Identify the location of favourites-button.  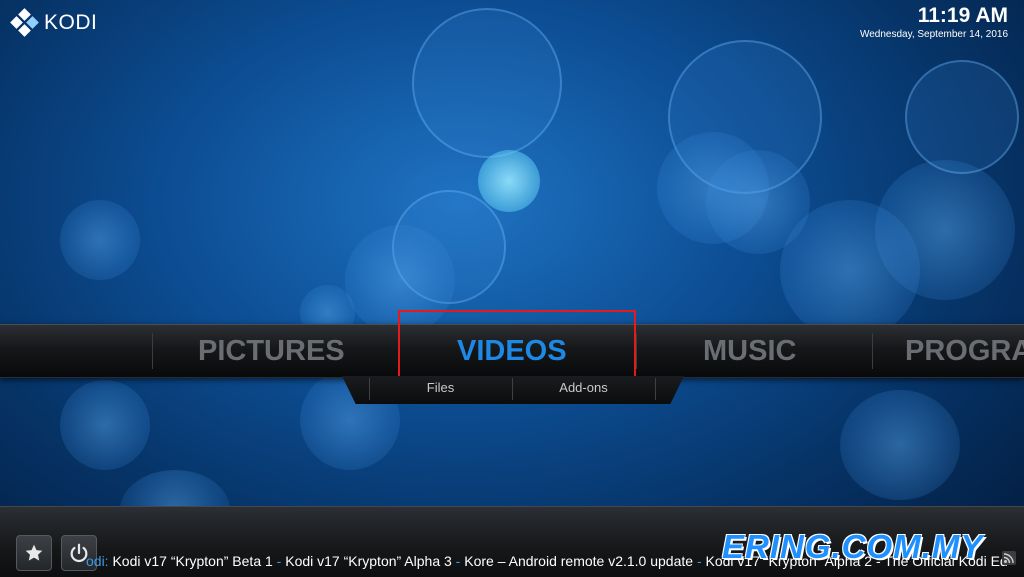
(34, 553).